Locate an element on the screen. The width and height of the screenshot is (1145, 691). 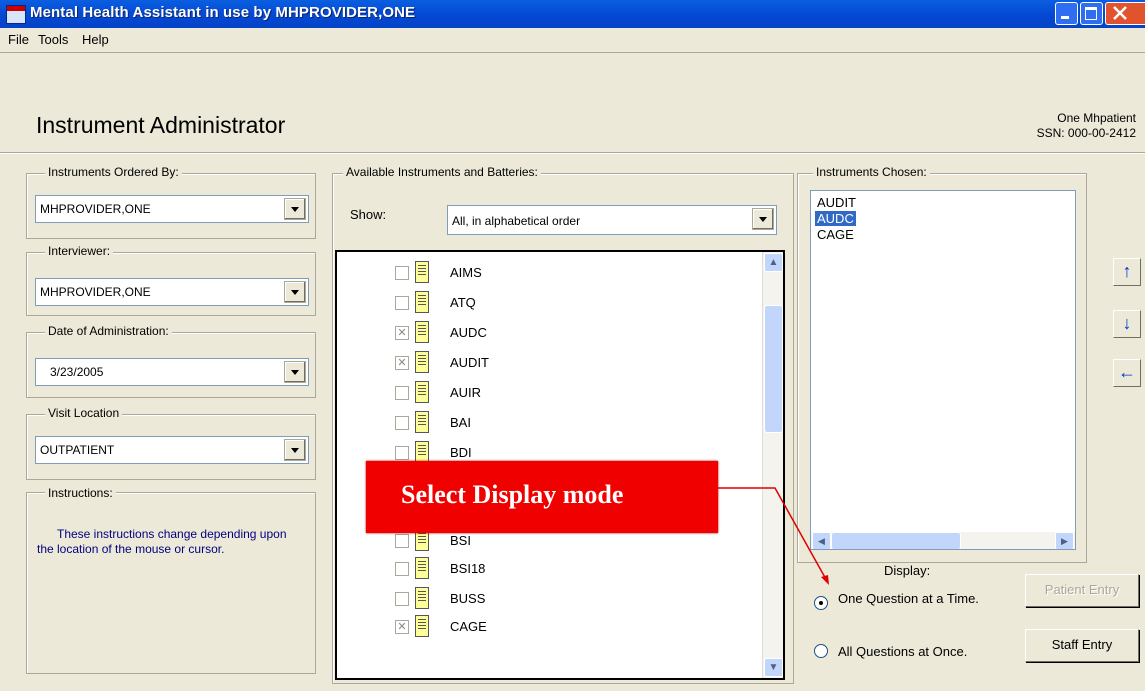
list-item: AUIR is located at coordinates (527, 394).